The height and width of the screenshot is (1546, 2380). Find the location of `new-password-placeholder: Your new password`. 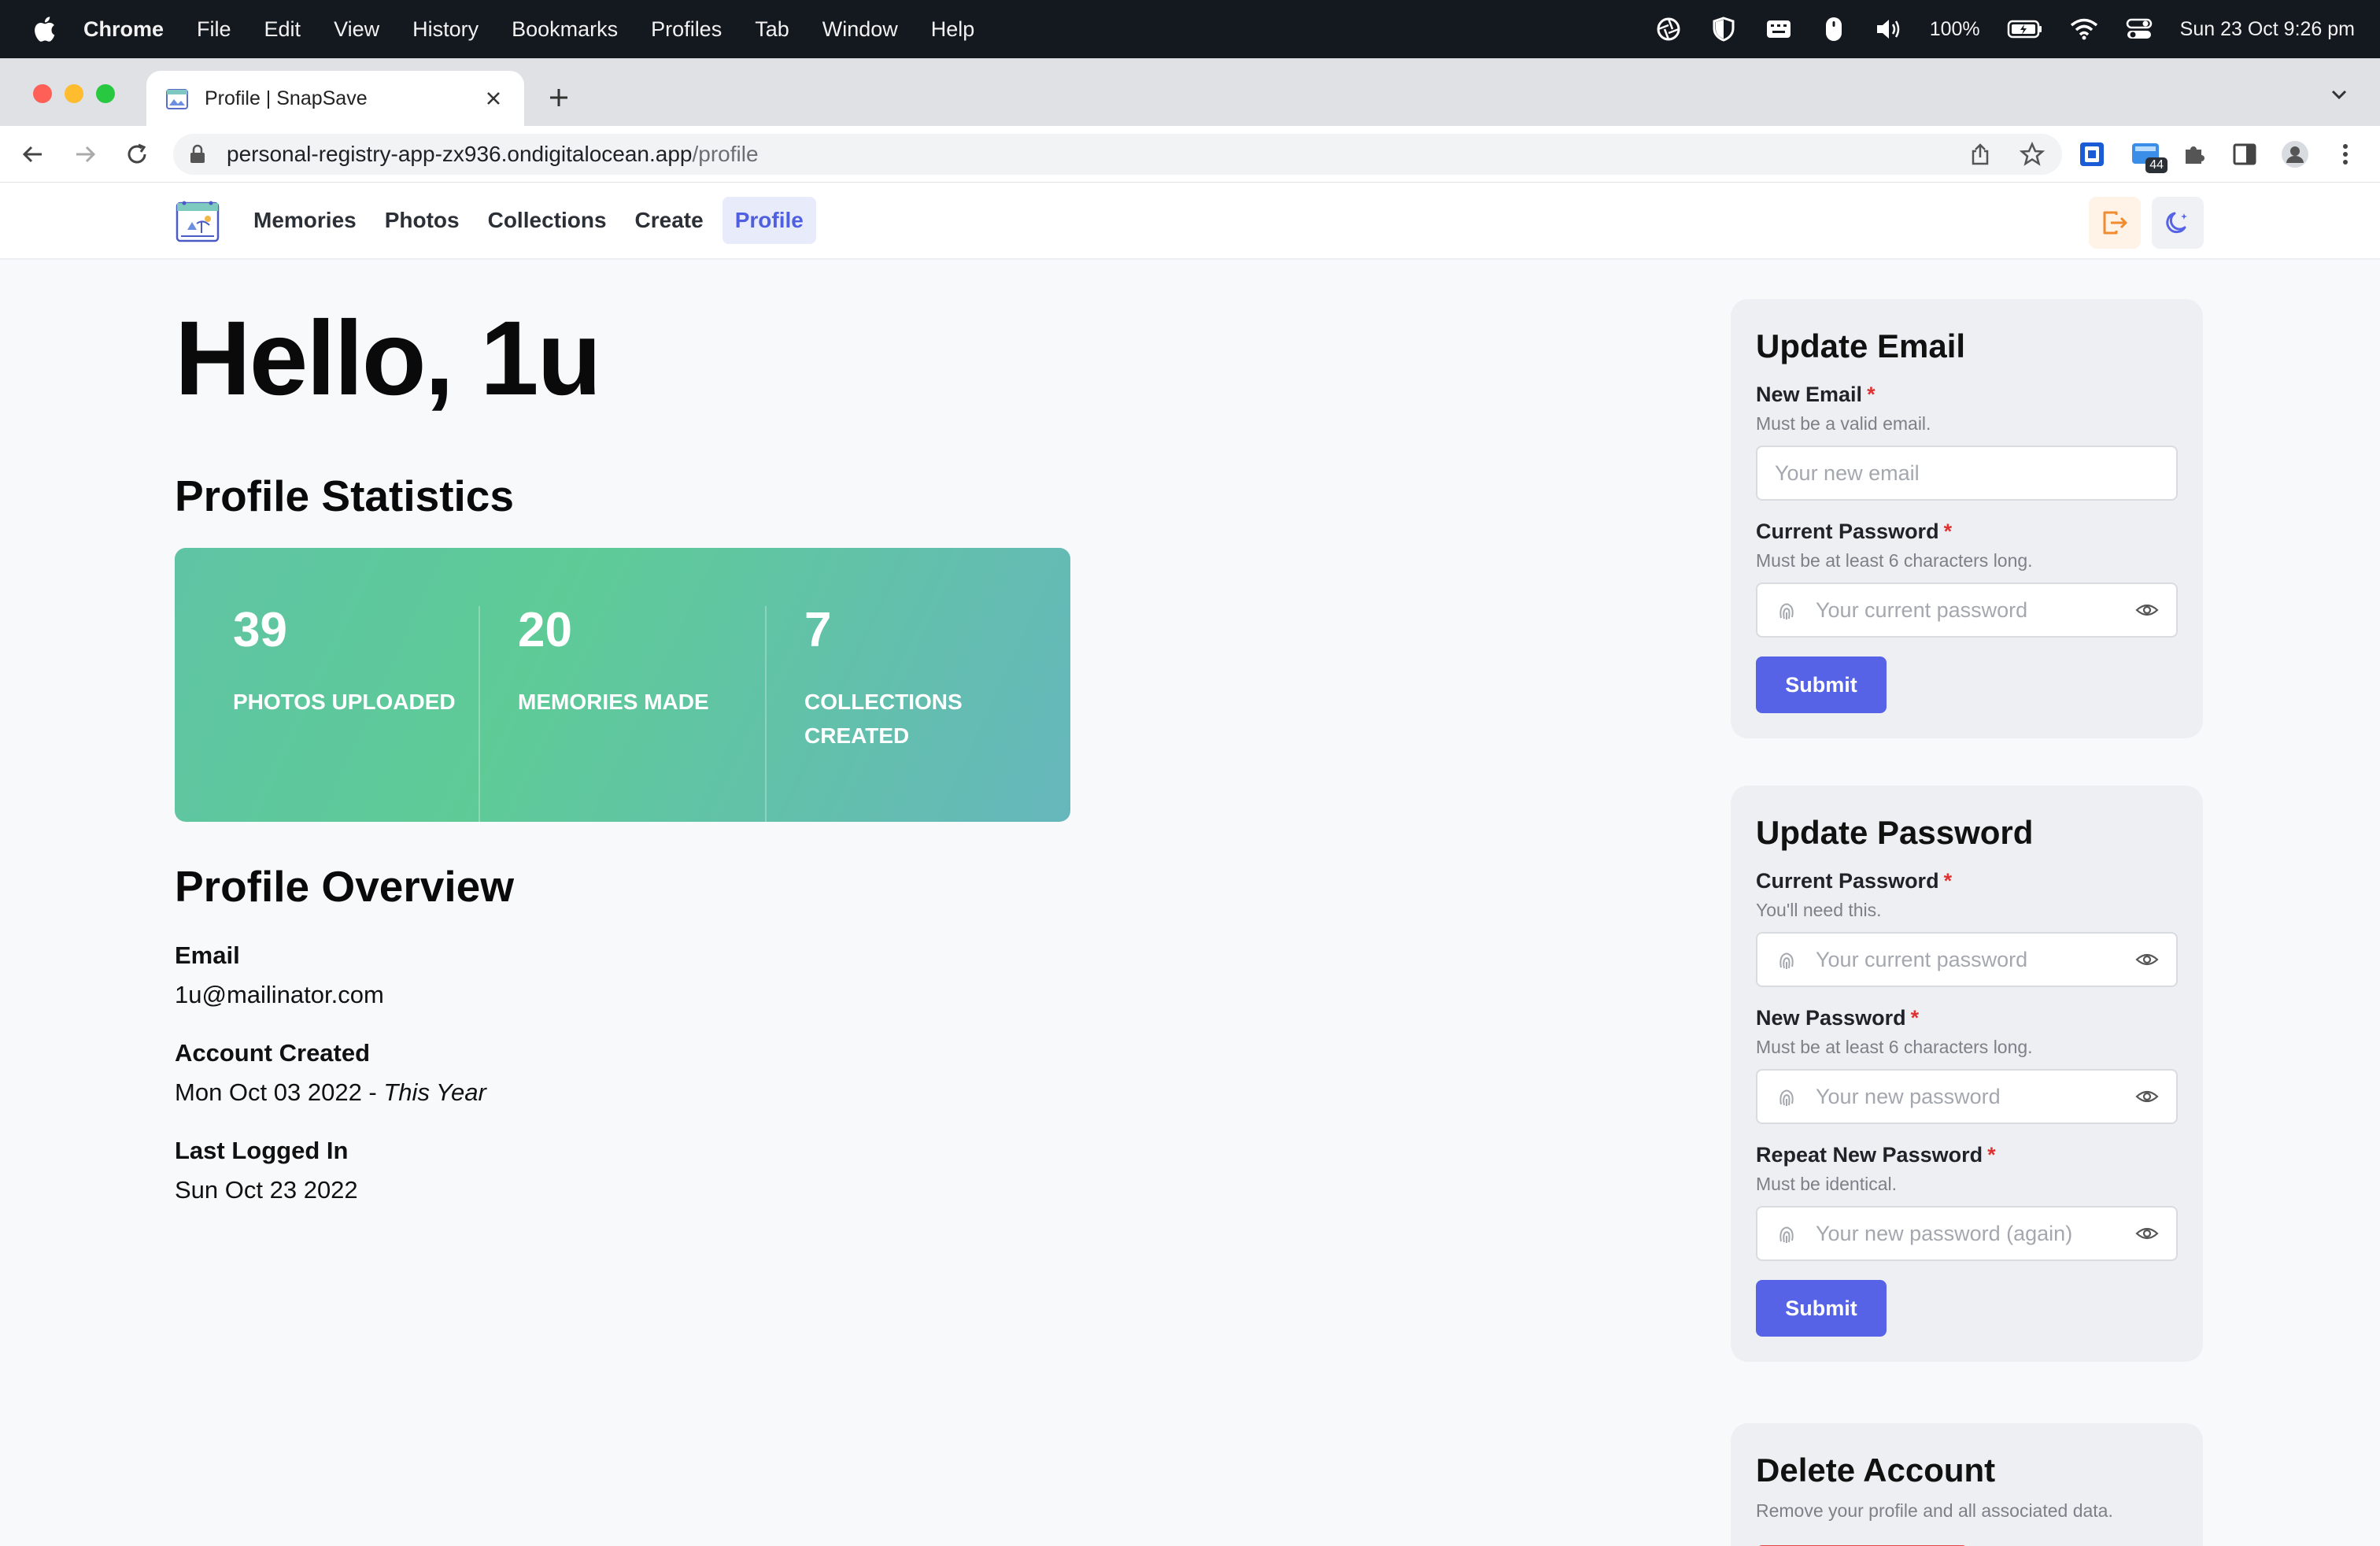

new-password-placeholder: Your new password is located at coordinates (1909, 1096).